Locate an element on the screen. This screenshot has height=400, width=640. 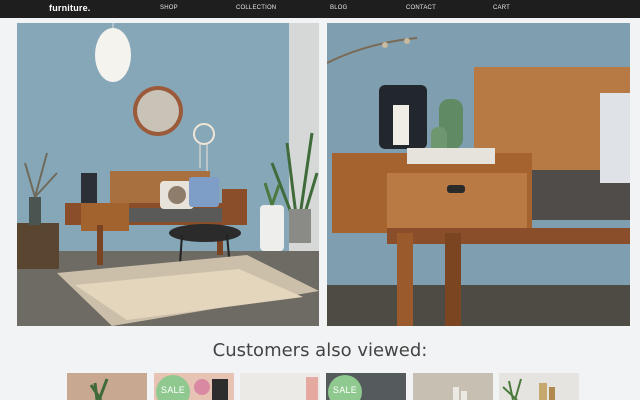
pendant-lamp is located at coordinates (113, 55).